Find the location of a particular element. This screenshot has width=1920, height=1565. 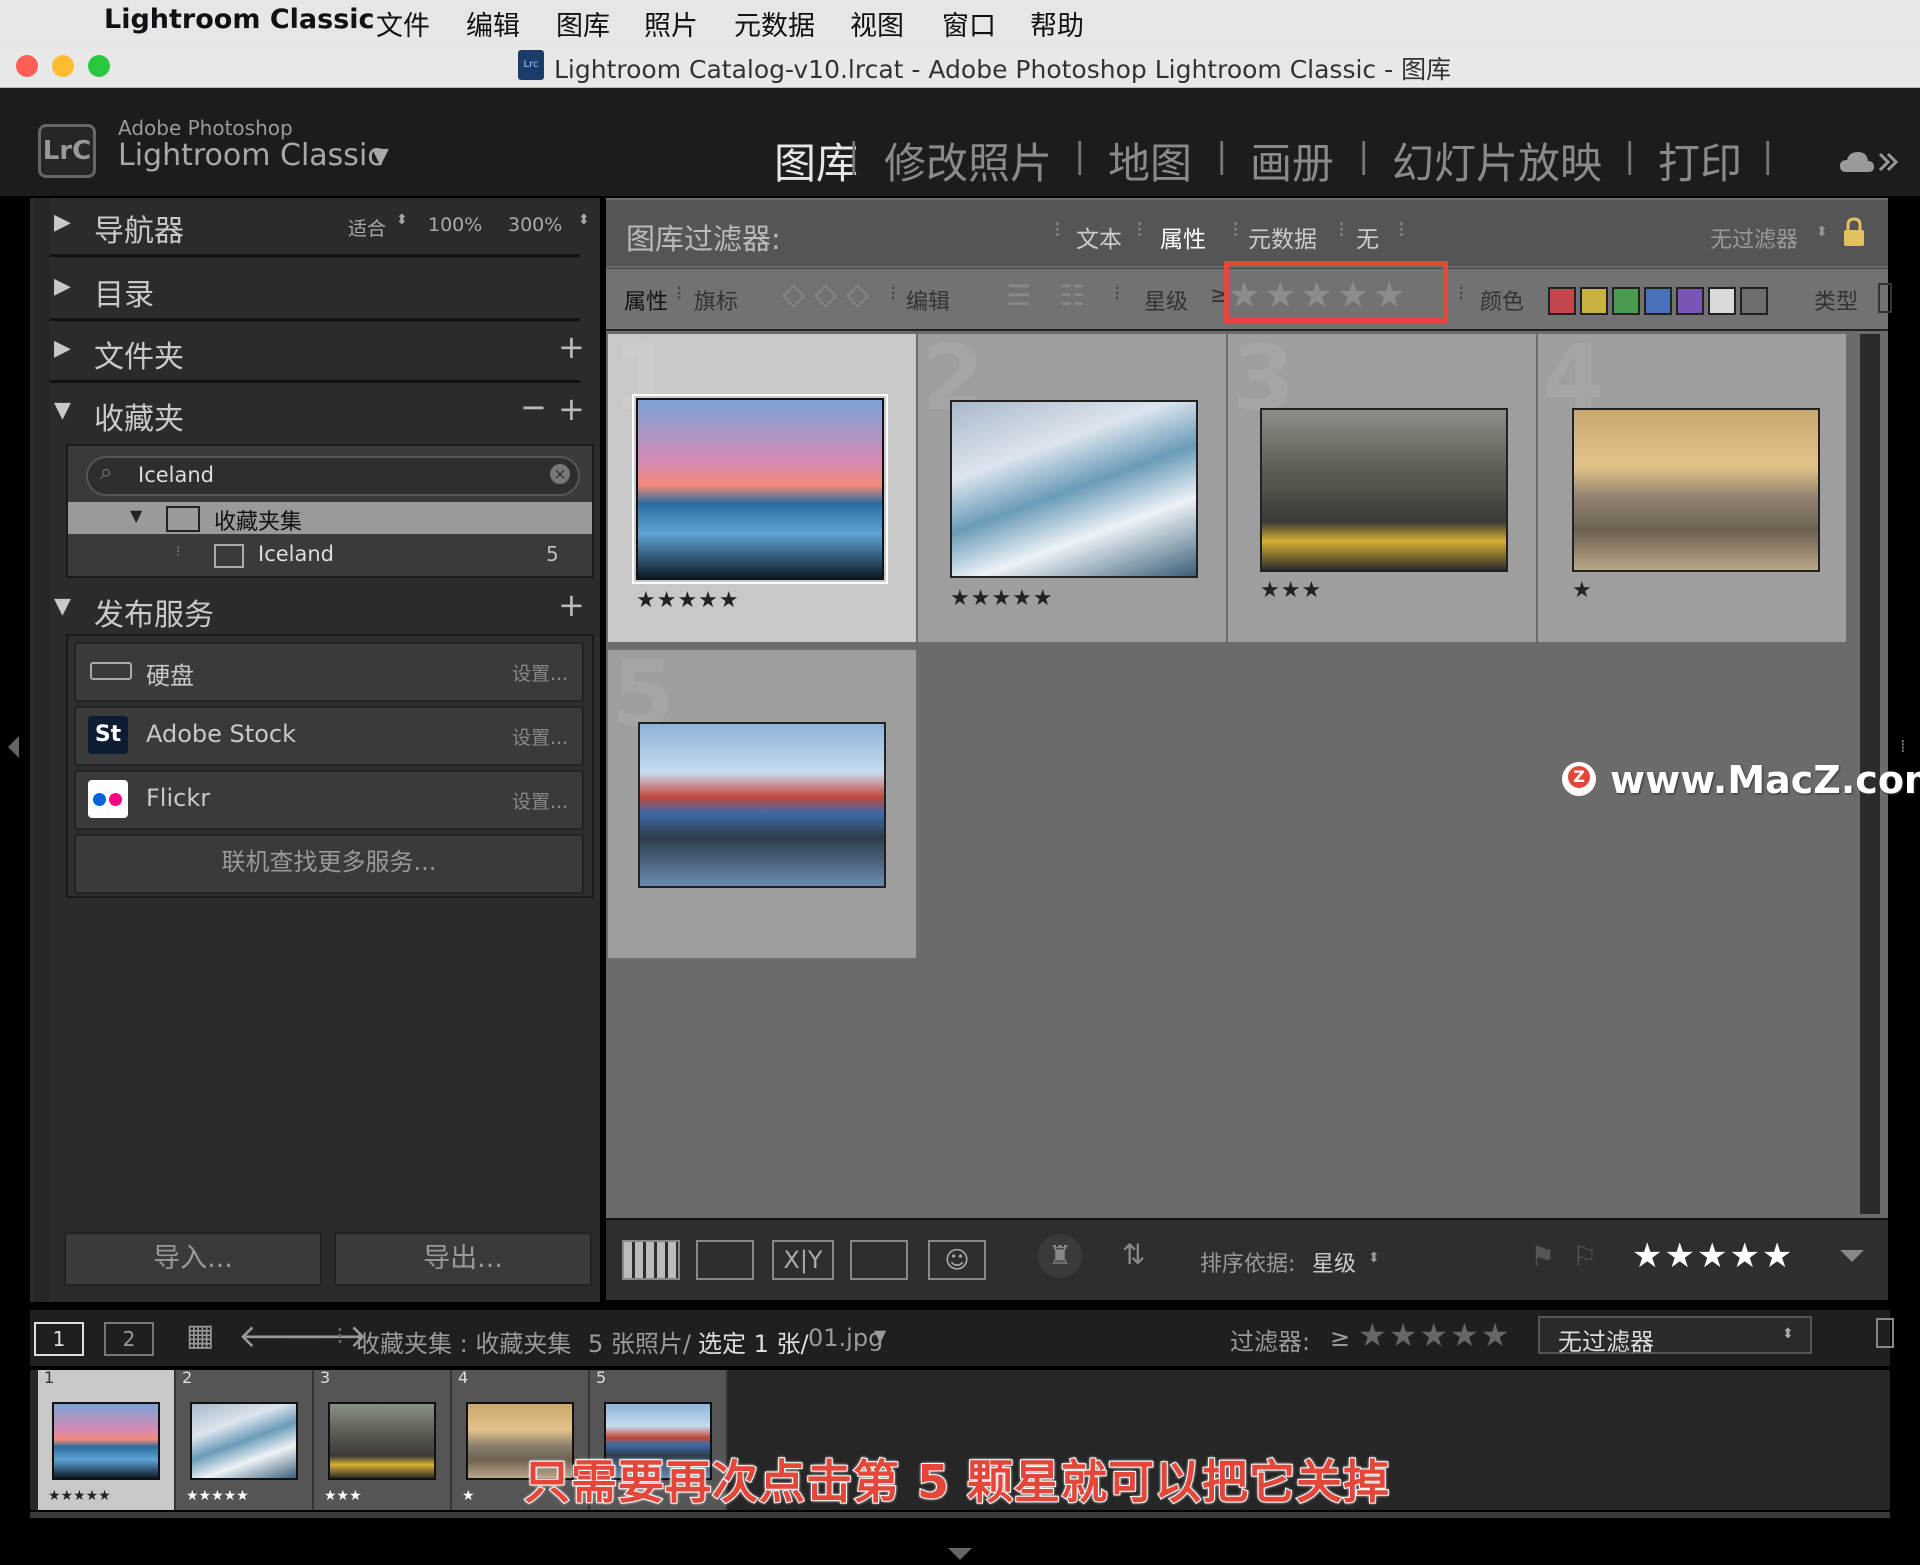

menu-photo: 照片 is located at coordinates (671, 23).